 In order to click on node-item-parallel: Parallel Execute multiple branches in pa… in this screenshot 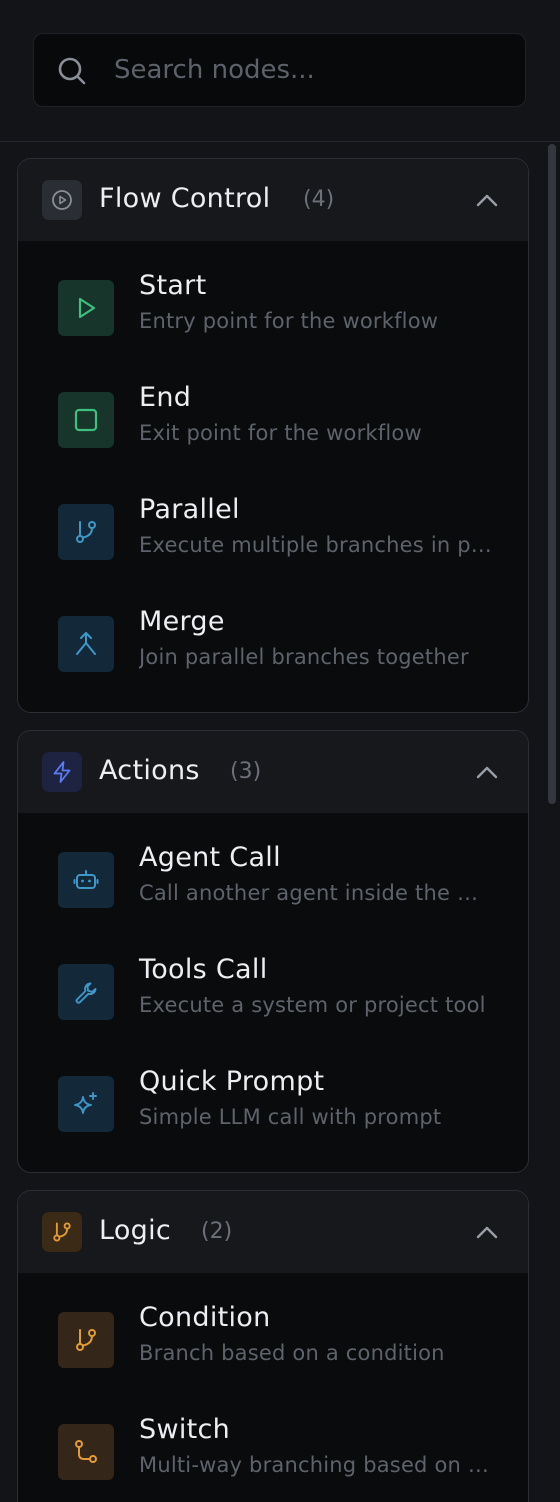, I will do `click(273, 532)`.